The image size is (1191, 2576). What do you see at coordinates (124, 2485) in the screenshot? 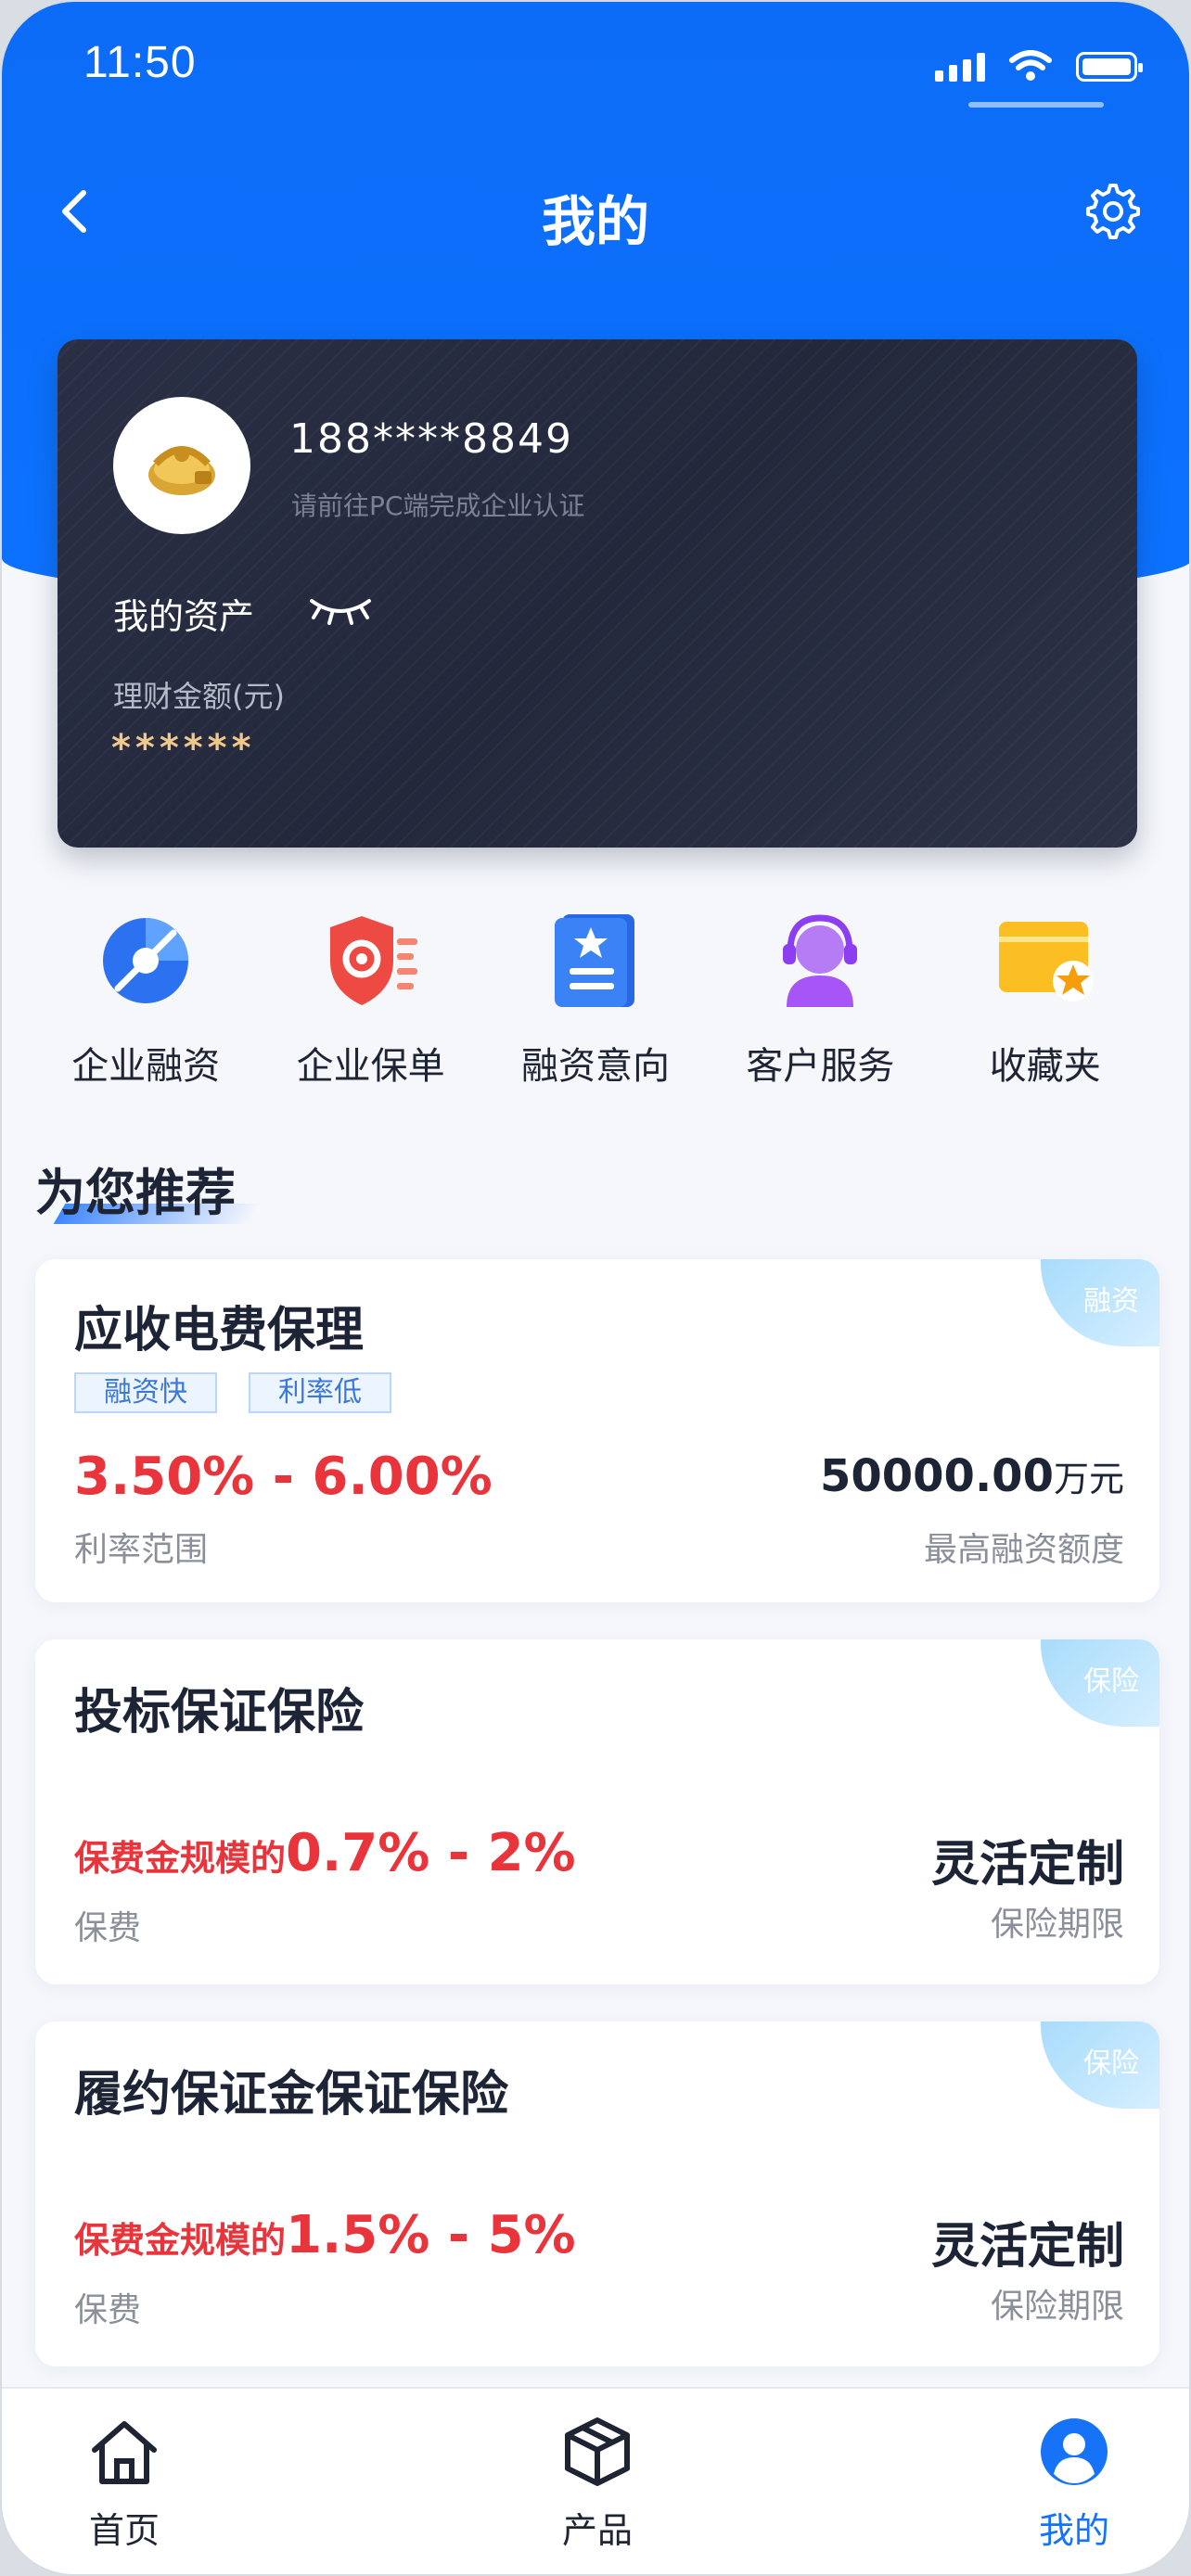
I see `tab-home: 首页` at bounding box center [124, 2485].